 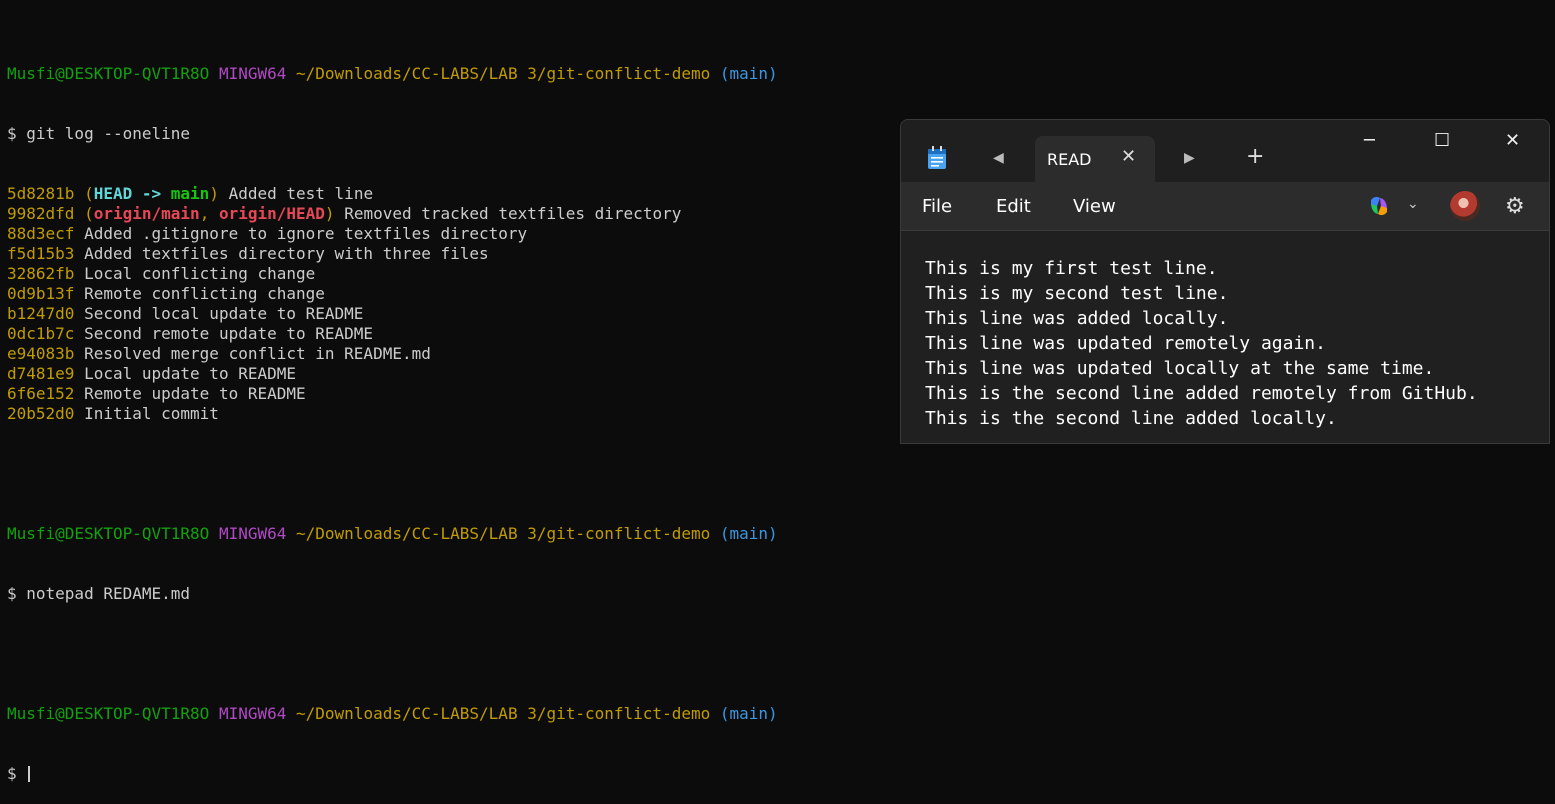 What do you see at coordinates (146, 213) in the screenshot?
I see `ref-label: origin/main` at bounding box center [146, 213].